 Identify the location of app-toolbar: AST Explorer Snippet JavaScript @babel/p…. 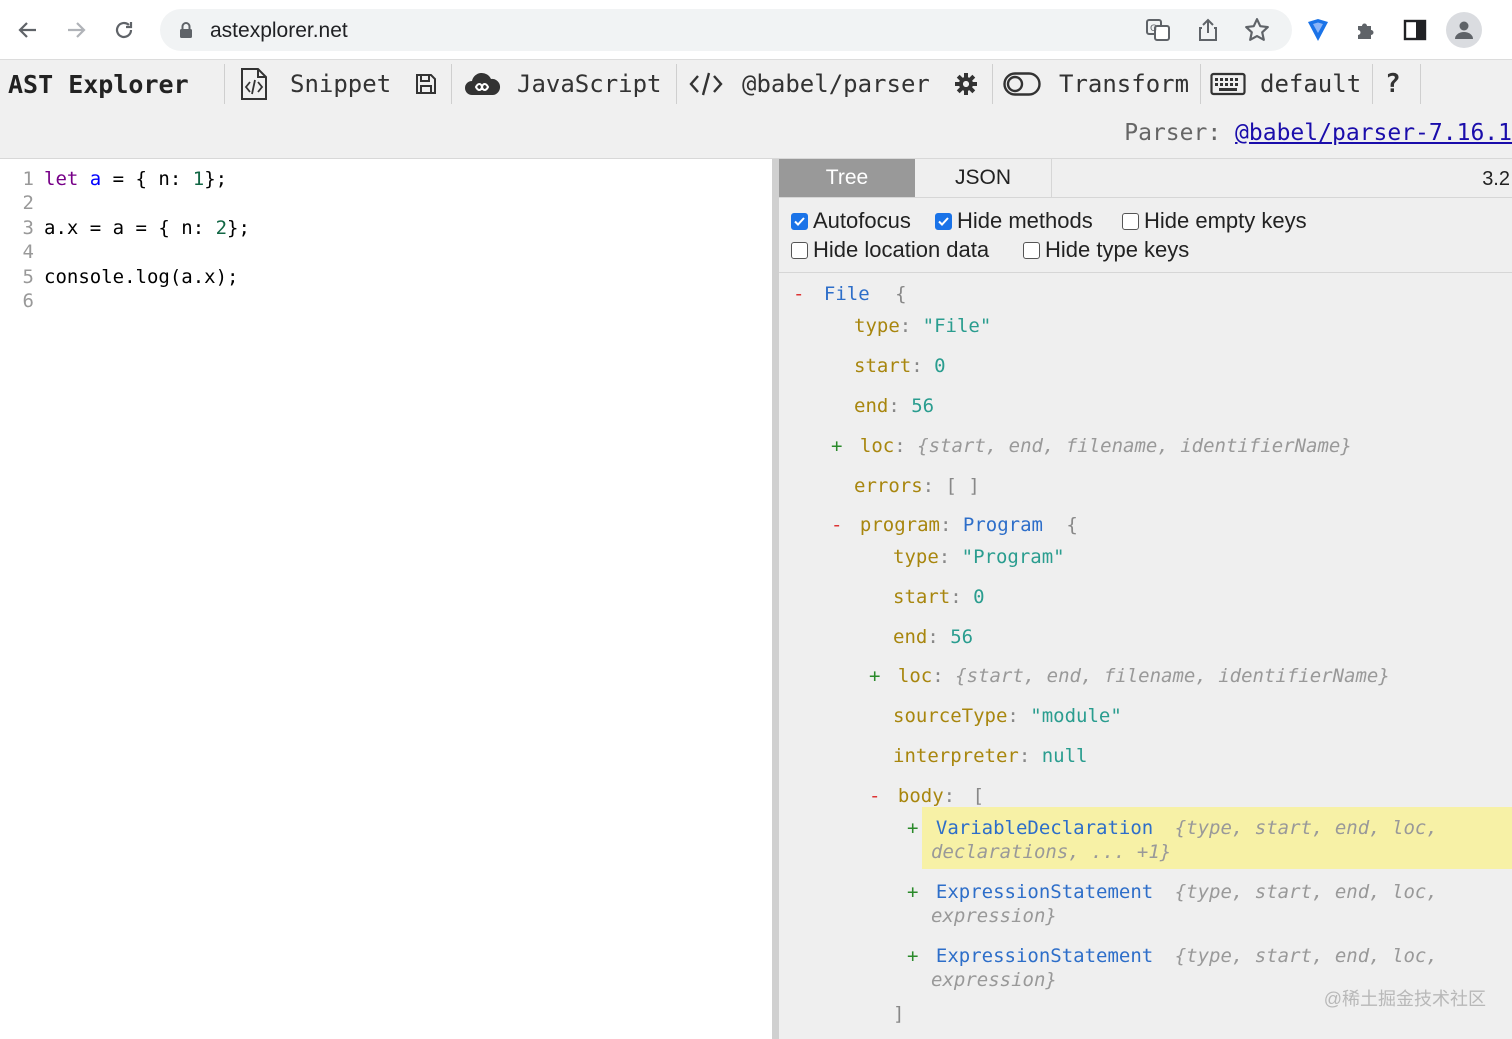
(756, 109).